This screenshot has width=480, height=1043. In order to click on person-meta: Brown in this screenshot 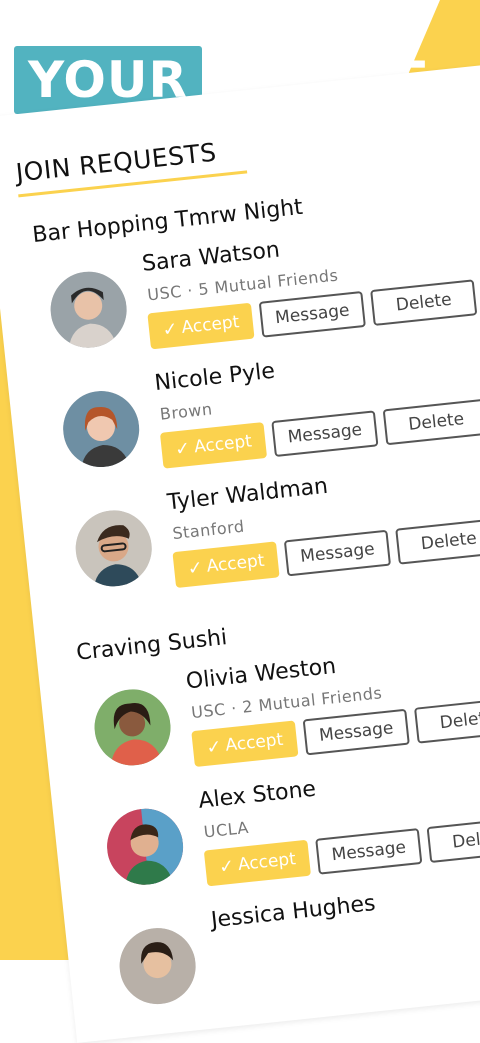, I will do `click(186, 411)`.